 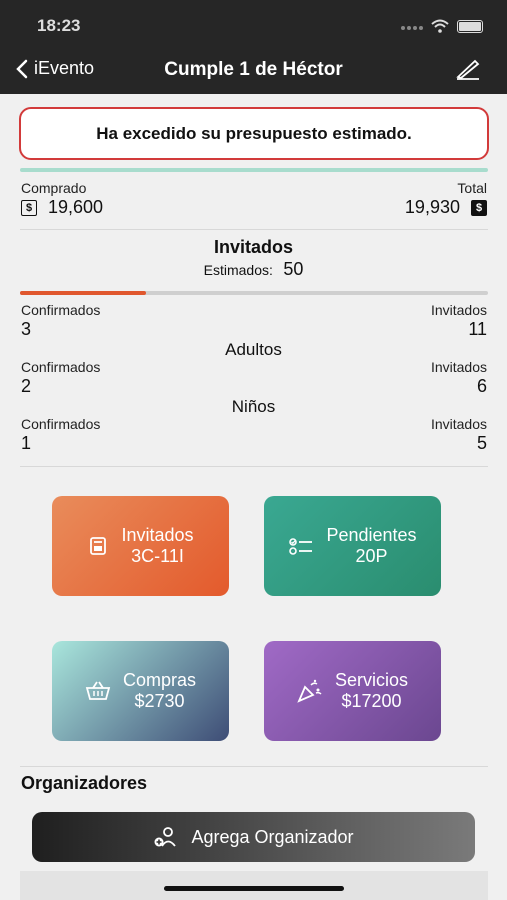 I want to click on add-user-icon, so click(x=165, y=837).